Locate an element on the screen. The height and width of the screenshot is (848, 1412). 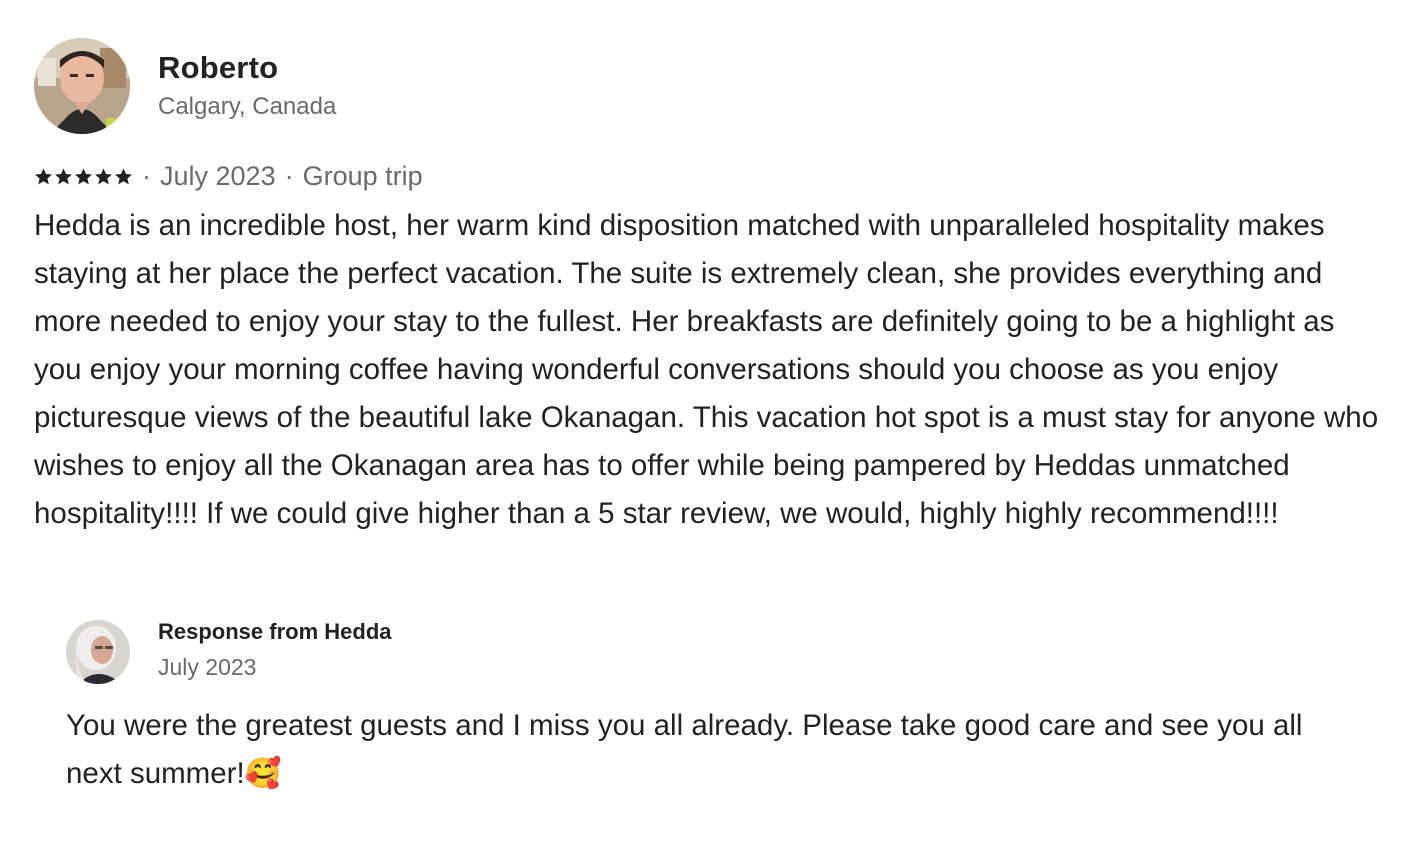
reviewer-avatar is located at coordinates (82, 86).